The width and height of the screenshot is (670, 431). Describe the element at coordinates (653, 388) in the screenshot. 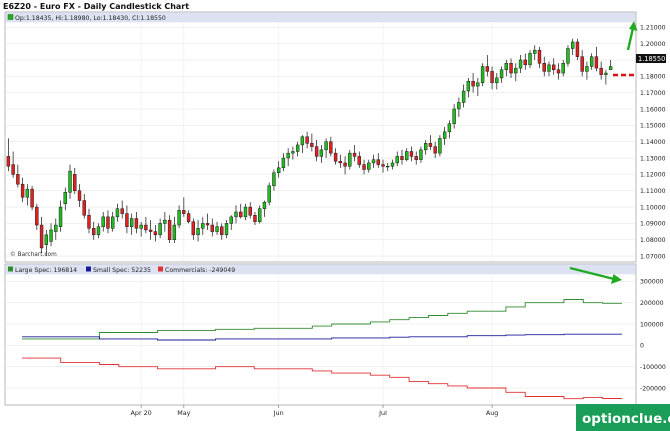

I see `cot-tick-label: -200000` at that location.